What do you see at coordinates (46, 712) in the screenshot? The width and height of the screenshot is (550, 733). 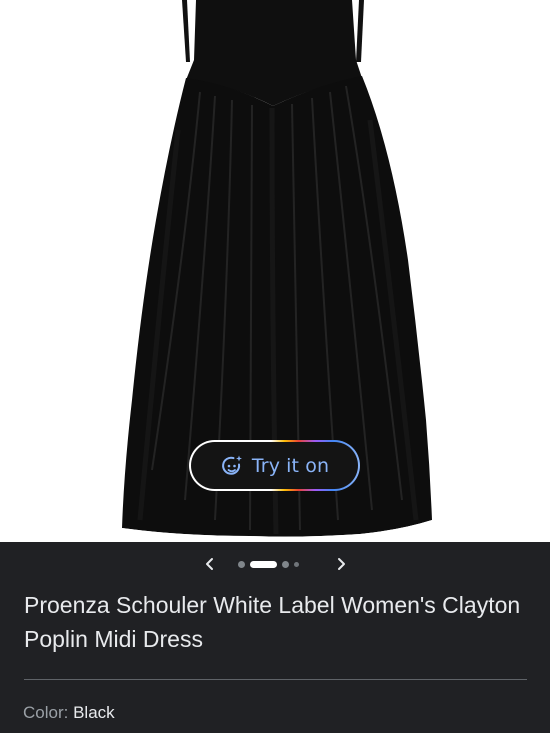 I see `color-label: Color:` at bounding box center [46, 712].